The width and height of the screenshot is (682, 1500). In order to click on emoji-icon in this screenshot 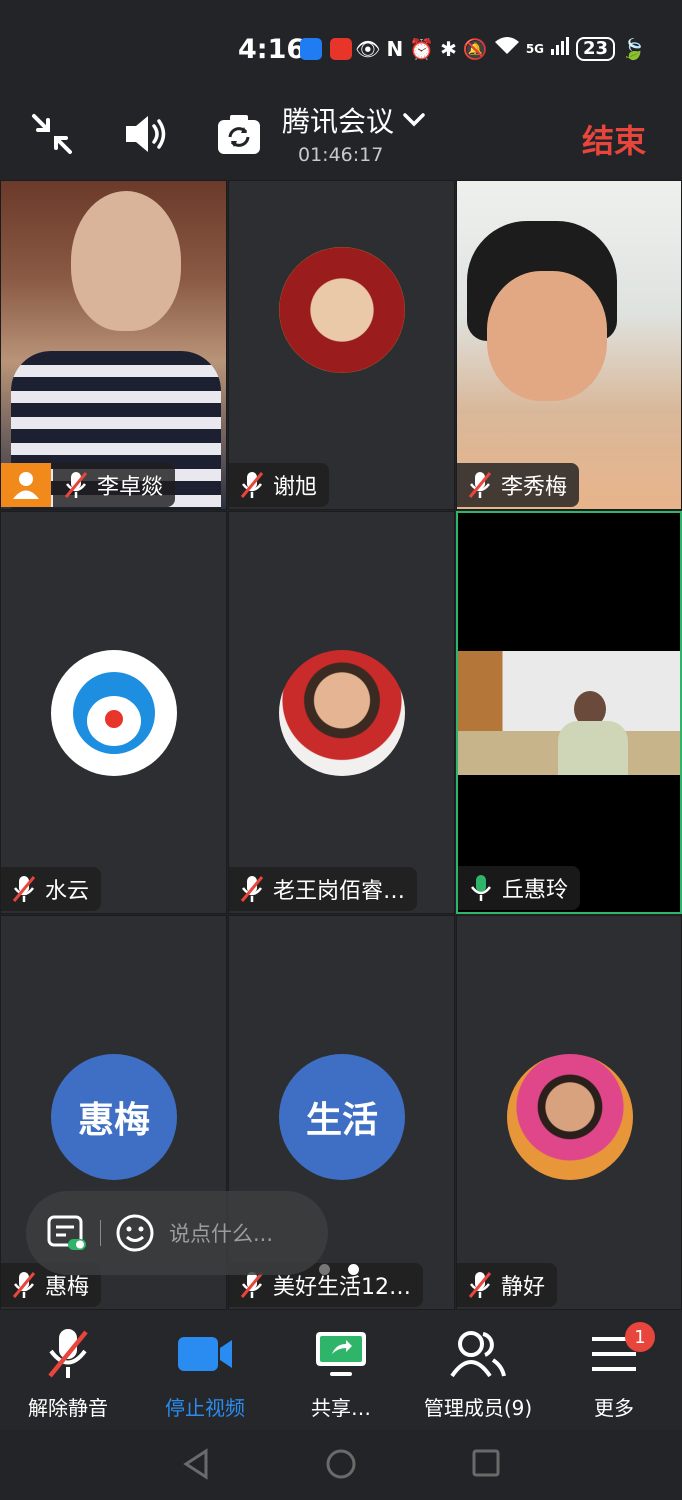, I will do `click(135, 1233)`.